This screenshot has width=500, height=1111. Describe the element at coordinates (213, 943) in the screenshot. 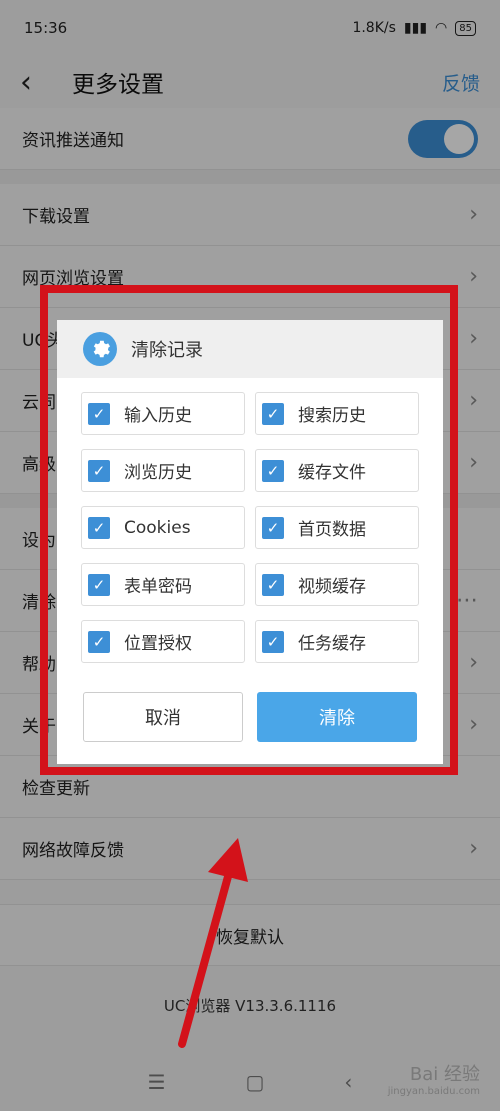

I see `annotation-arrow` at that location.